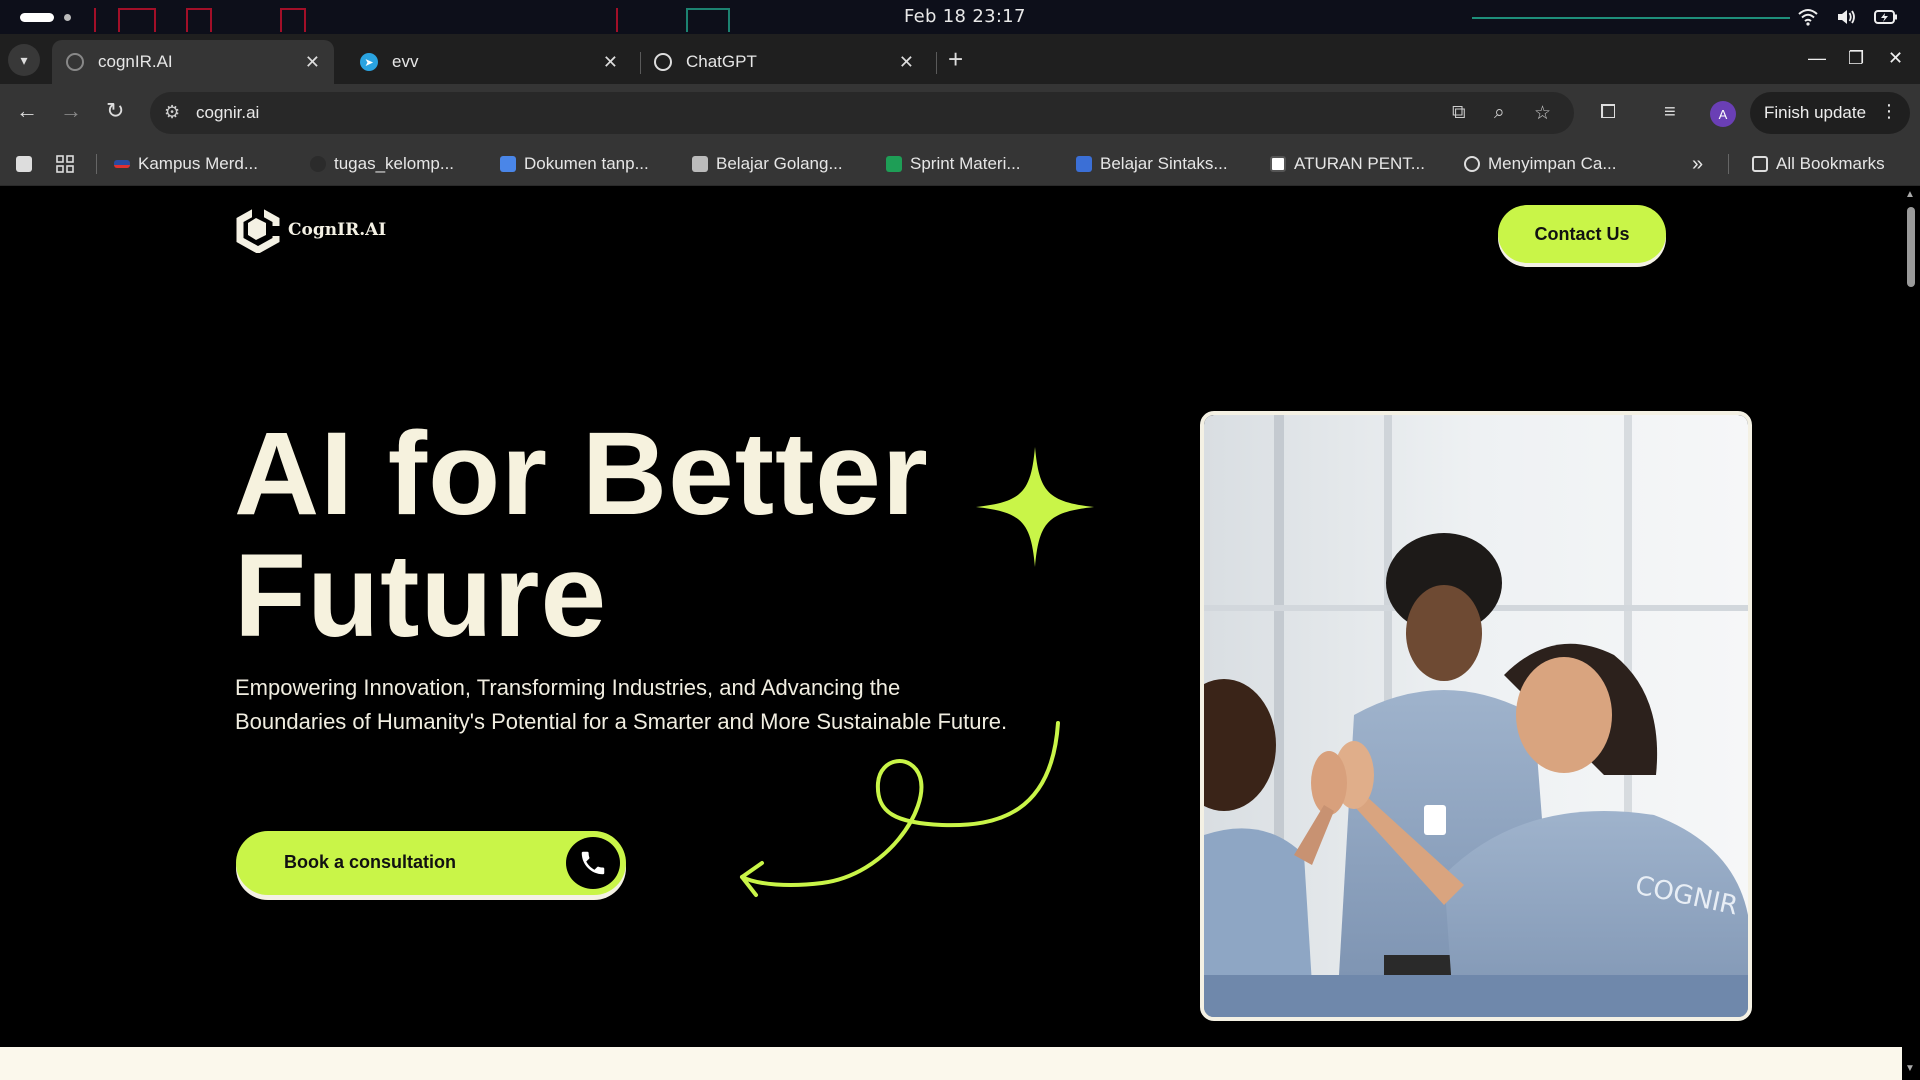 Image resolution: width=1920 pixels, height=1080 pixels. What do you see at coordinates (405, 61) in the screenshot?
I see `tab-title: evv` at bounding box center [405, 61].